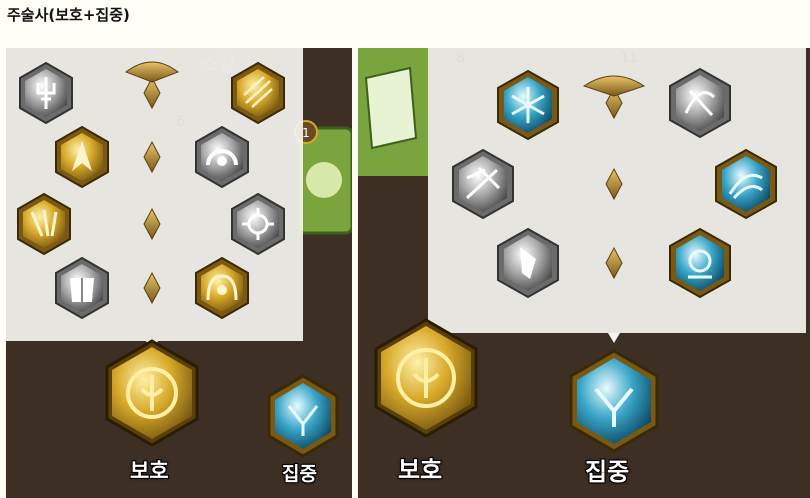  I want to click on bg-faded-badge: 6, so click(180, 122).